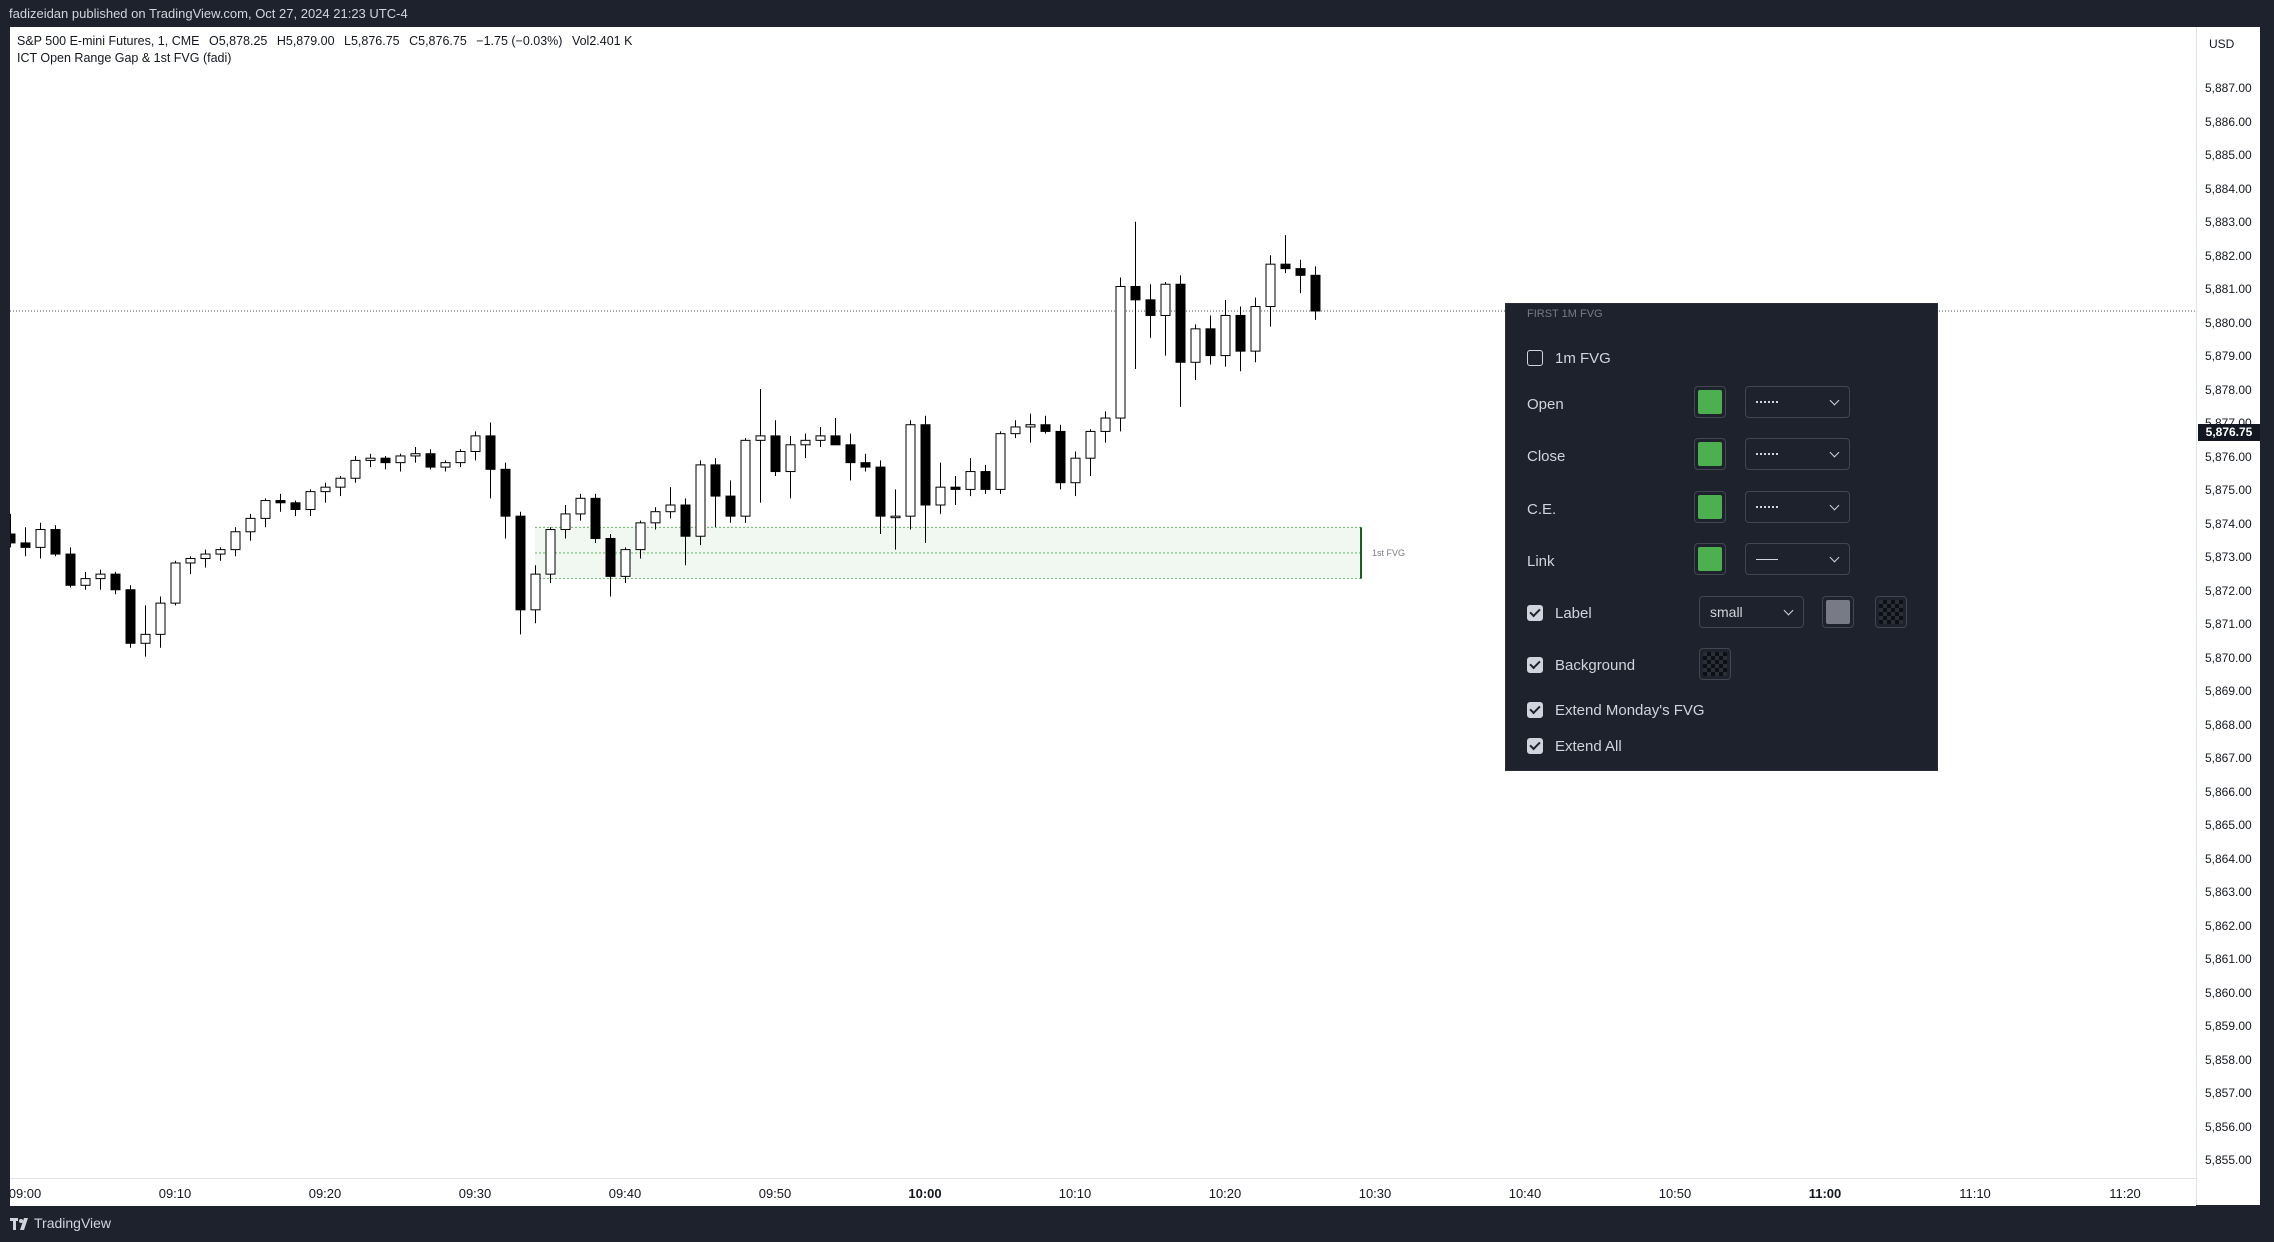 The height and width of the screenshot is (1242, 2274). Describe the element at coordinates (325, 1193) in the screenshot. I see `time-tick: 09:20` at that location.